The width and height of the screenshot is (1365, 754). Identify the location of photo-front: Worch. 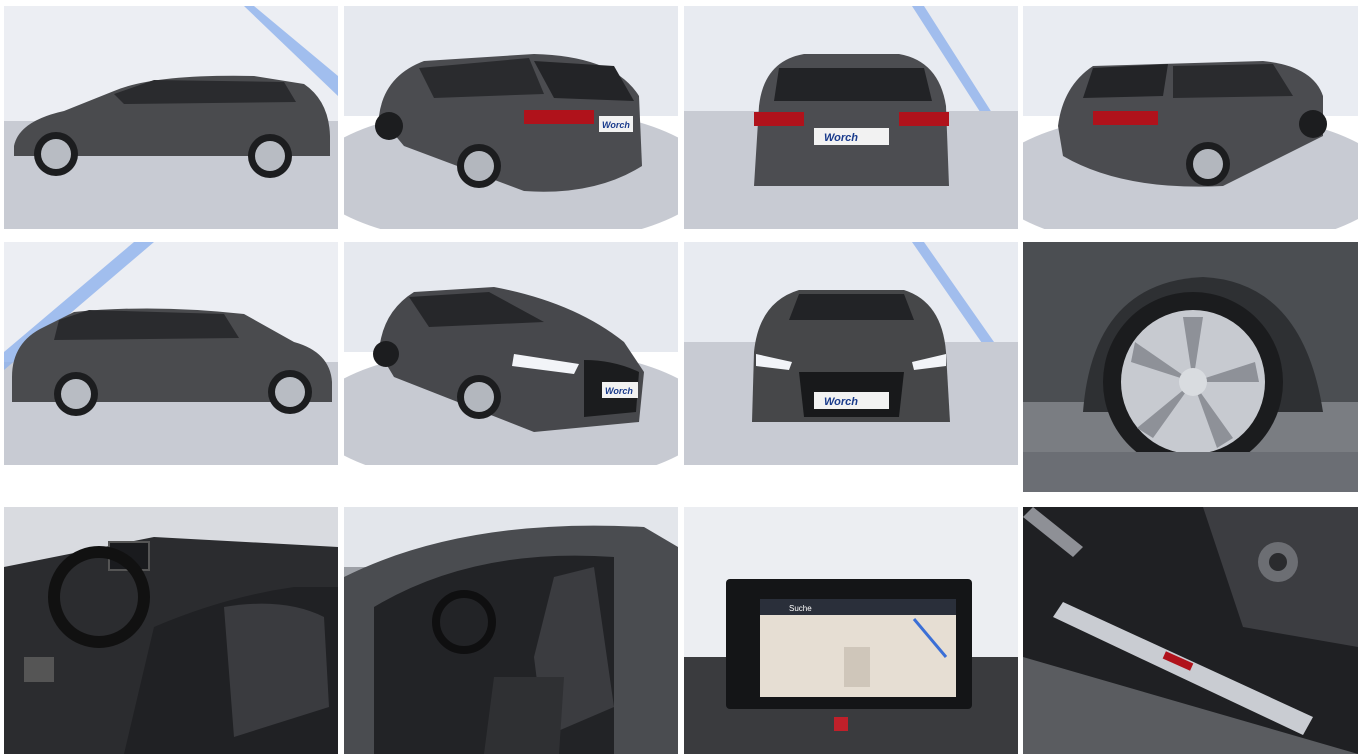
(851, 353).